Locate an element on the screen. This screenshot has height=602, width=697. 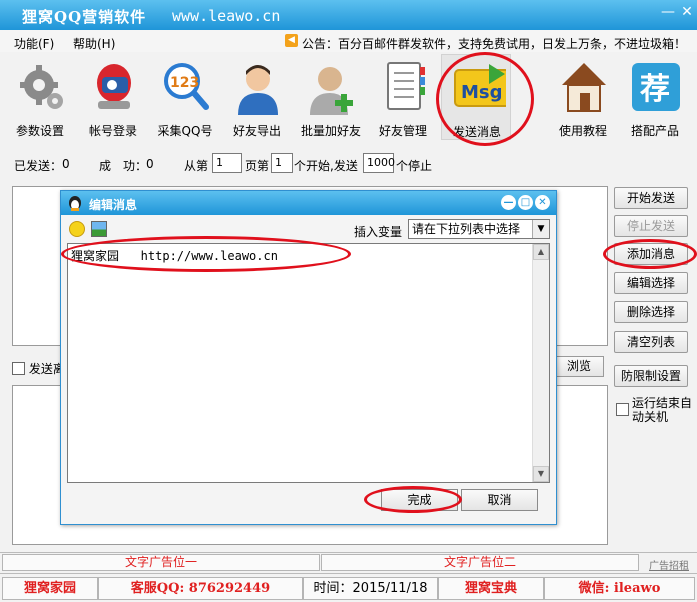
tool-label: 参数设置 is located at coordinates (39, 131).